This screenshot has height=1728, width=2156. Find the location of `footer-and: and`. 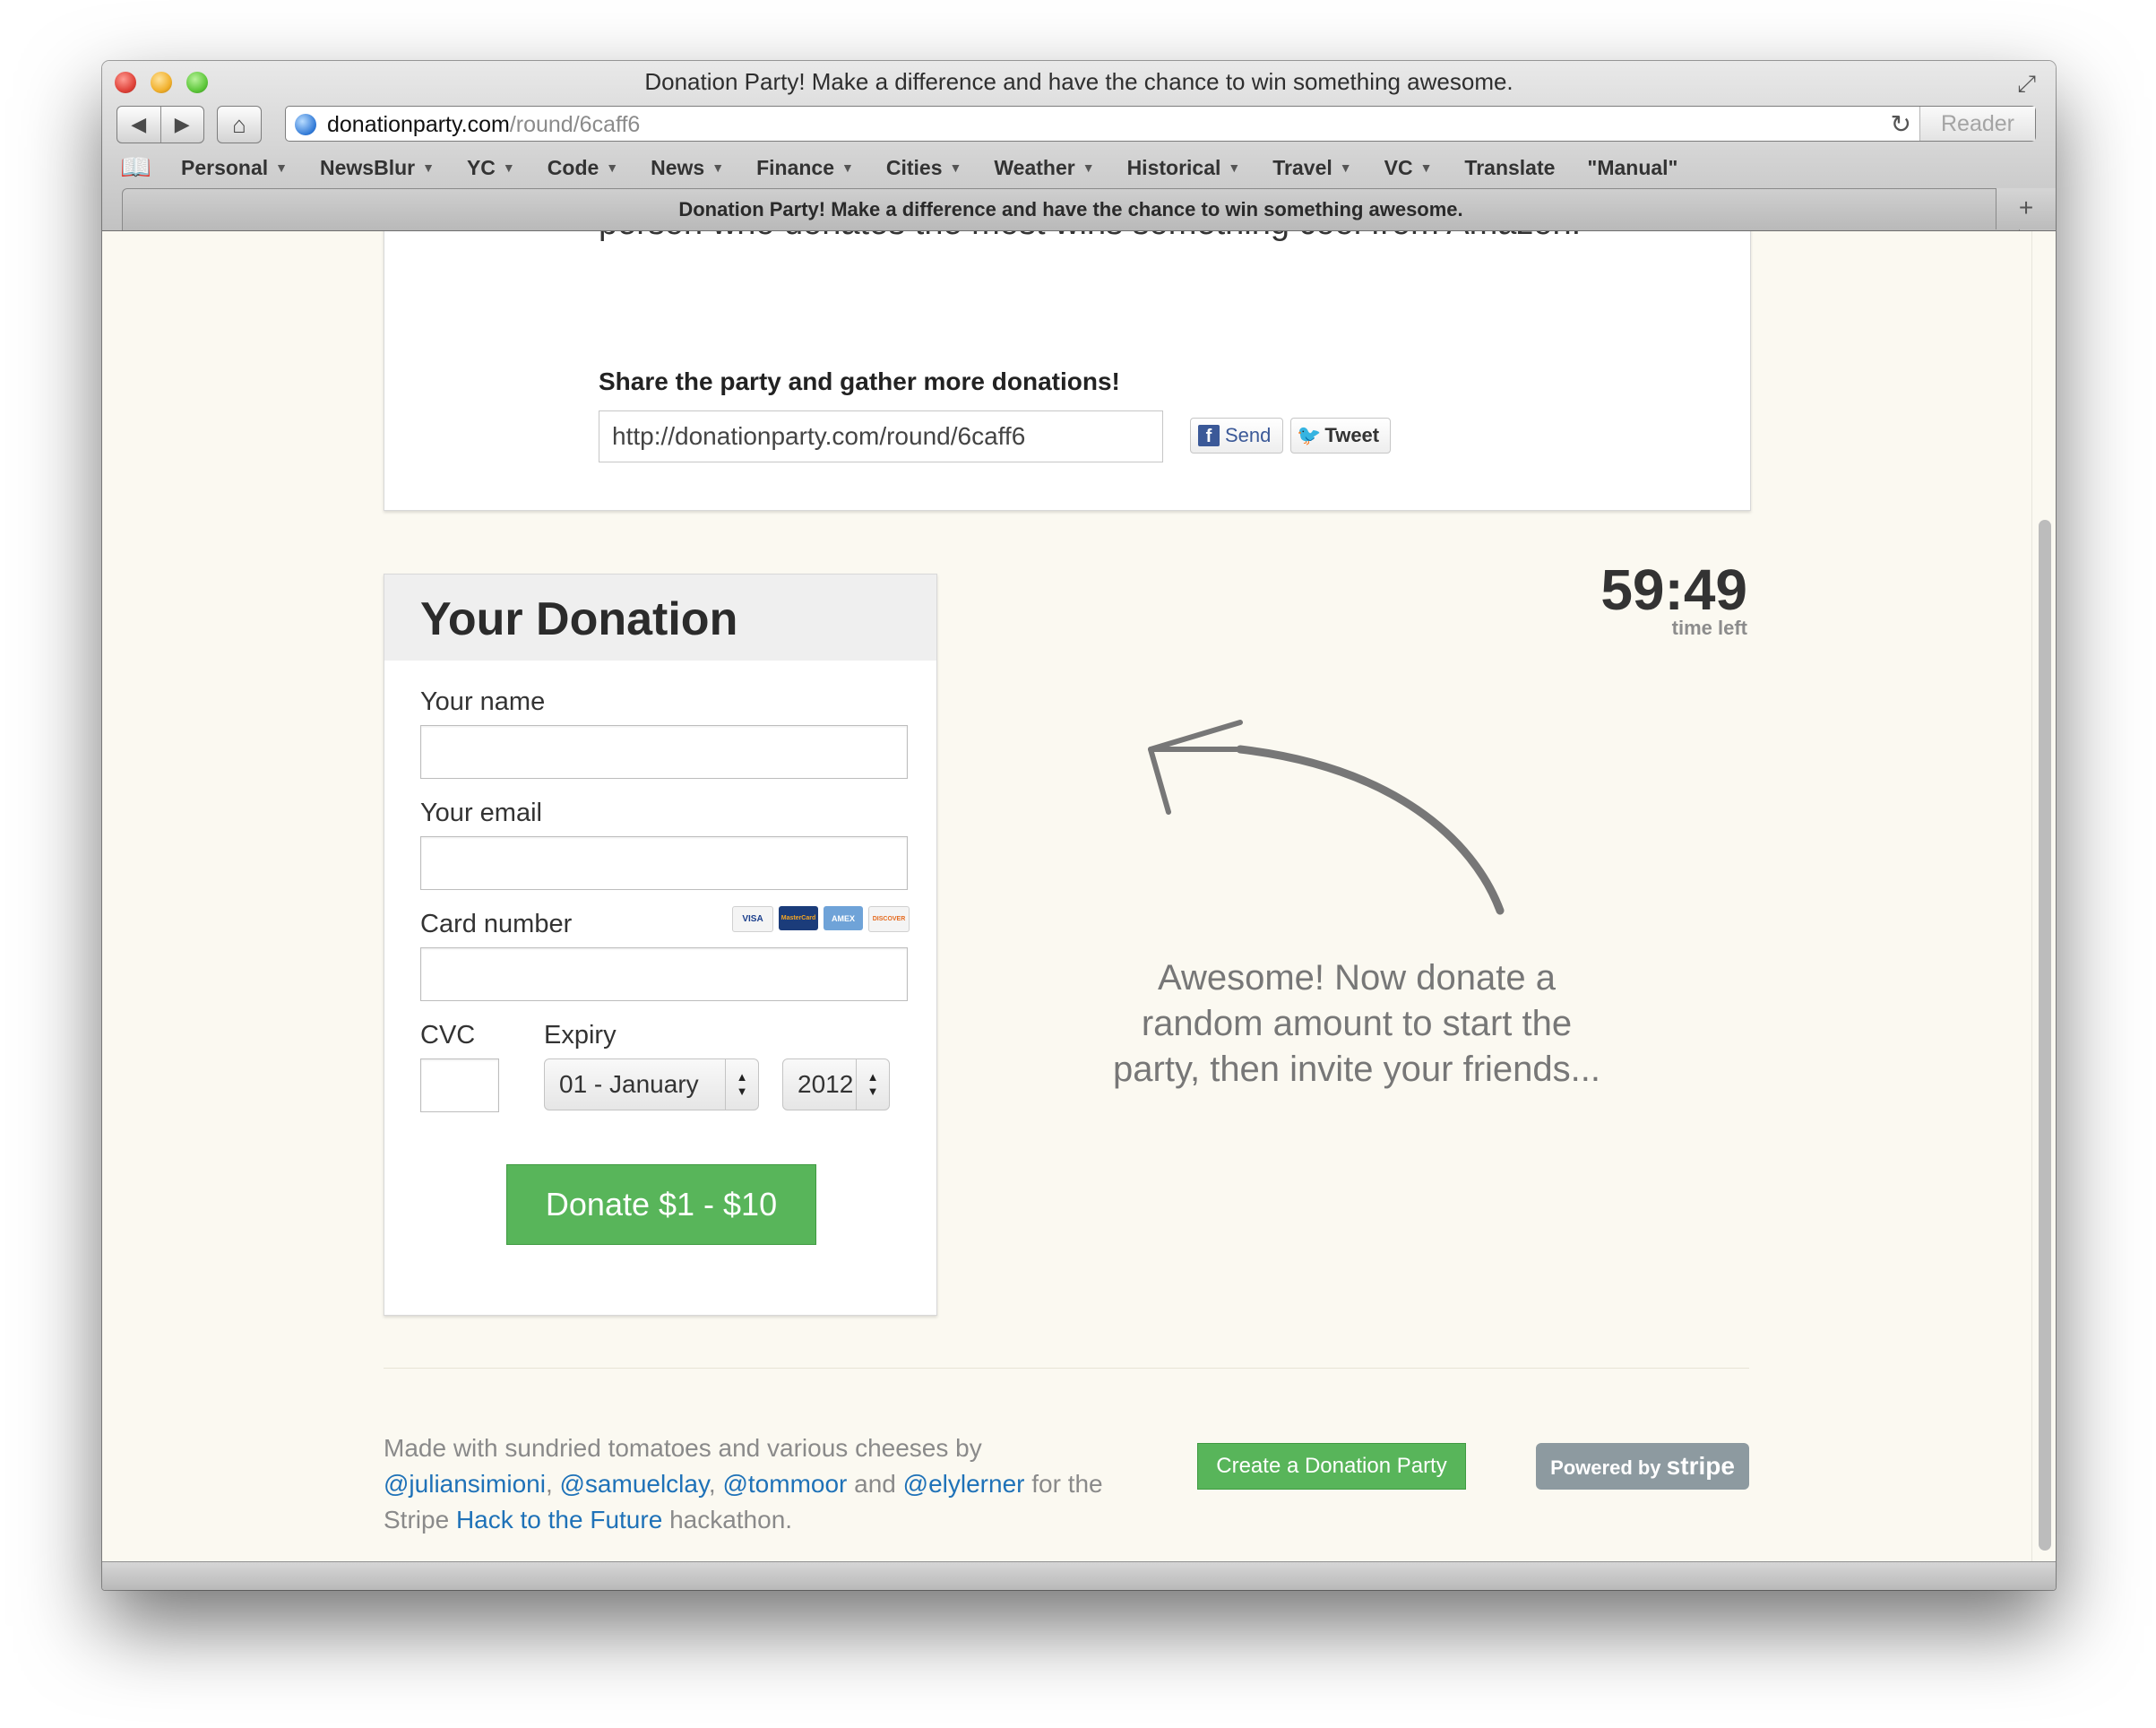

footer-and: and is located at coordinates (875, 1484).